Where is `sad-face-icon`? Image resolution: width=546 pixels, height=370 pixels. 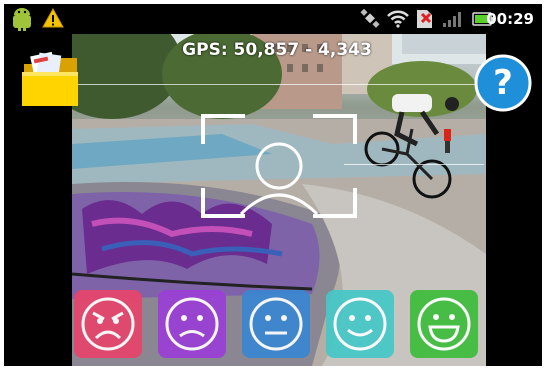
sad-face-icon is located at coordinates (192, 324).